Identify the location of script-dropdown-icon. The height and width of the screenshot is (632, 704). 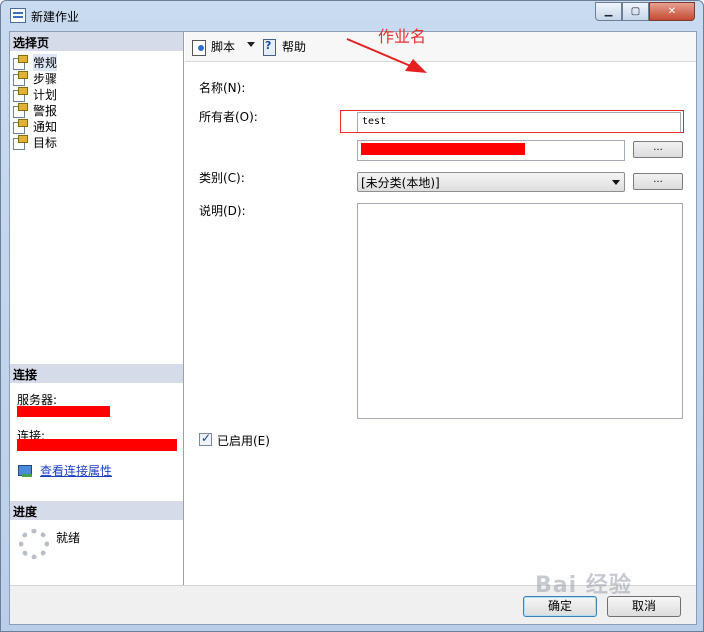
(251, 44).